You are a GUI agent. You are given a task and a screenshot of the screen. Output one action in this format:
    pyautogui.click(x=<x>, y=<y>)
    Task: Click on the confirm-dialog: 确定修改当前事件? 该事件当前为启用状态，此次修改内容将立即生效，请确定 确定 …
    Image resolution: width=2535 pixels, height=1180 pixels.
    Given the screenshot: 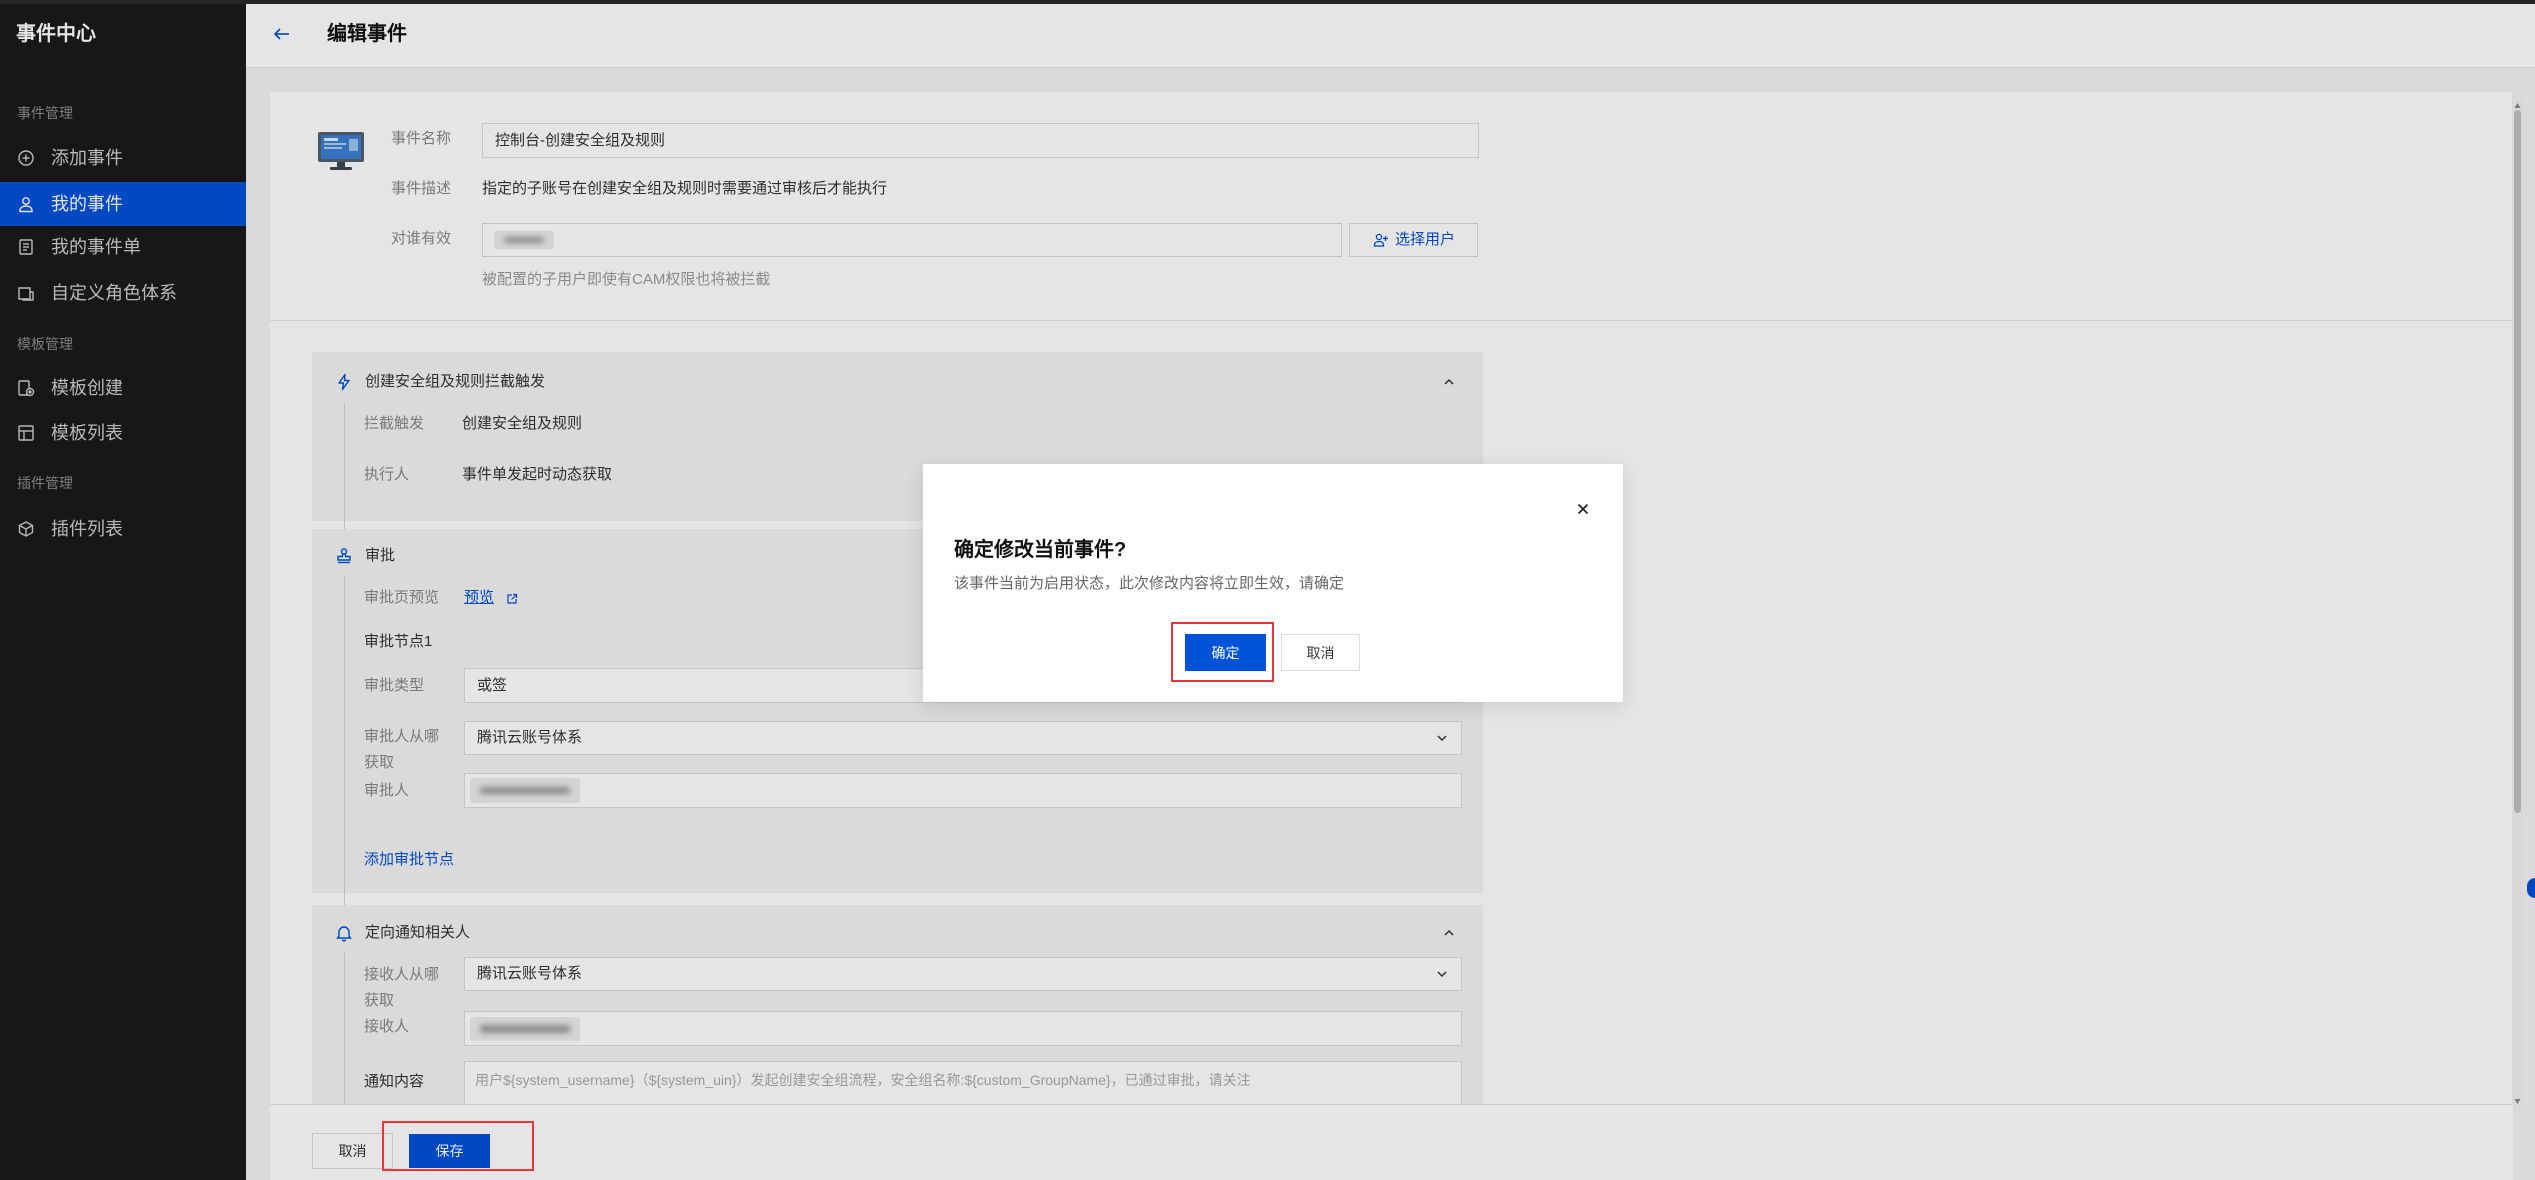 What is the action you would take?
    pyautogui.click(x=1273, y=583)
    